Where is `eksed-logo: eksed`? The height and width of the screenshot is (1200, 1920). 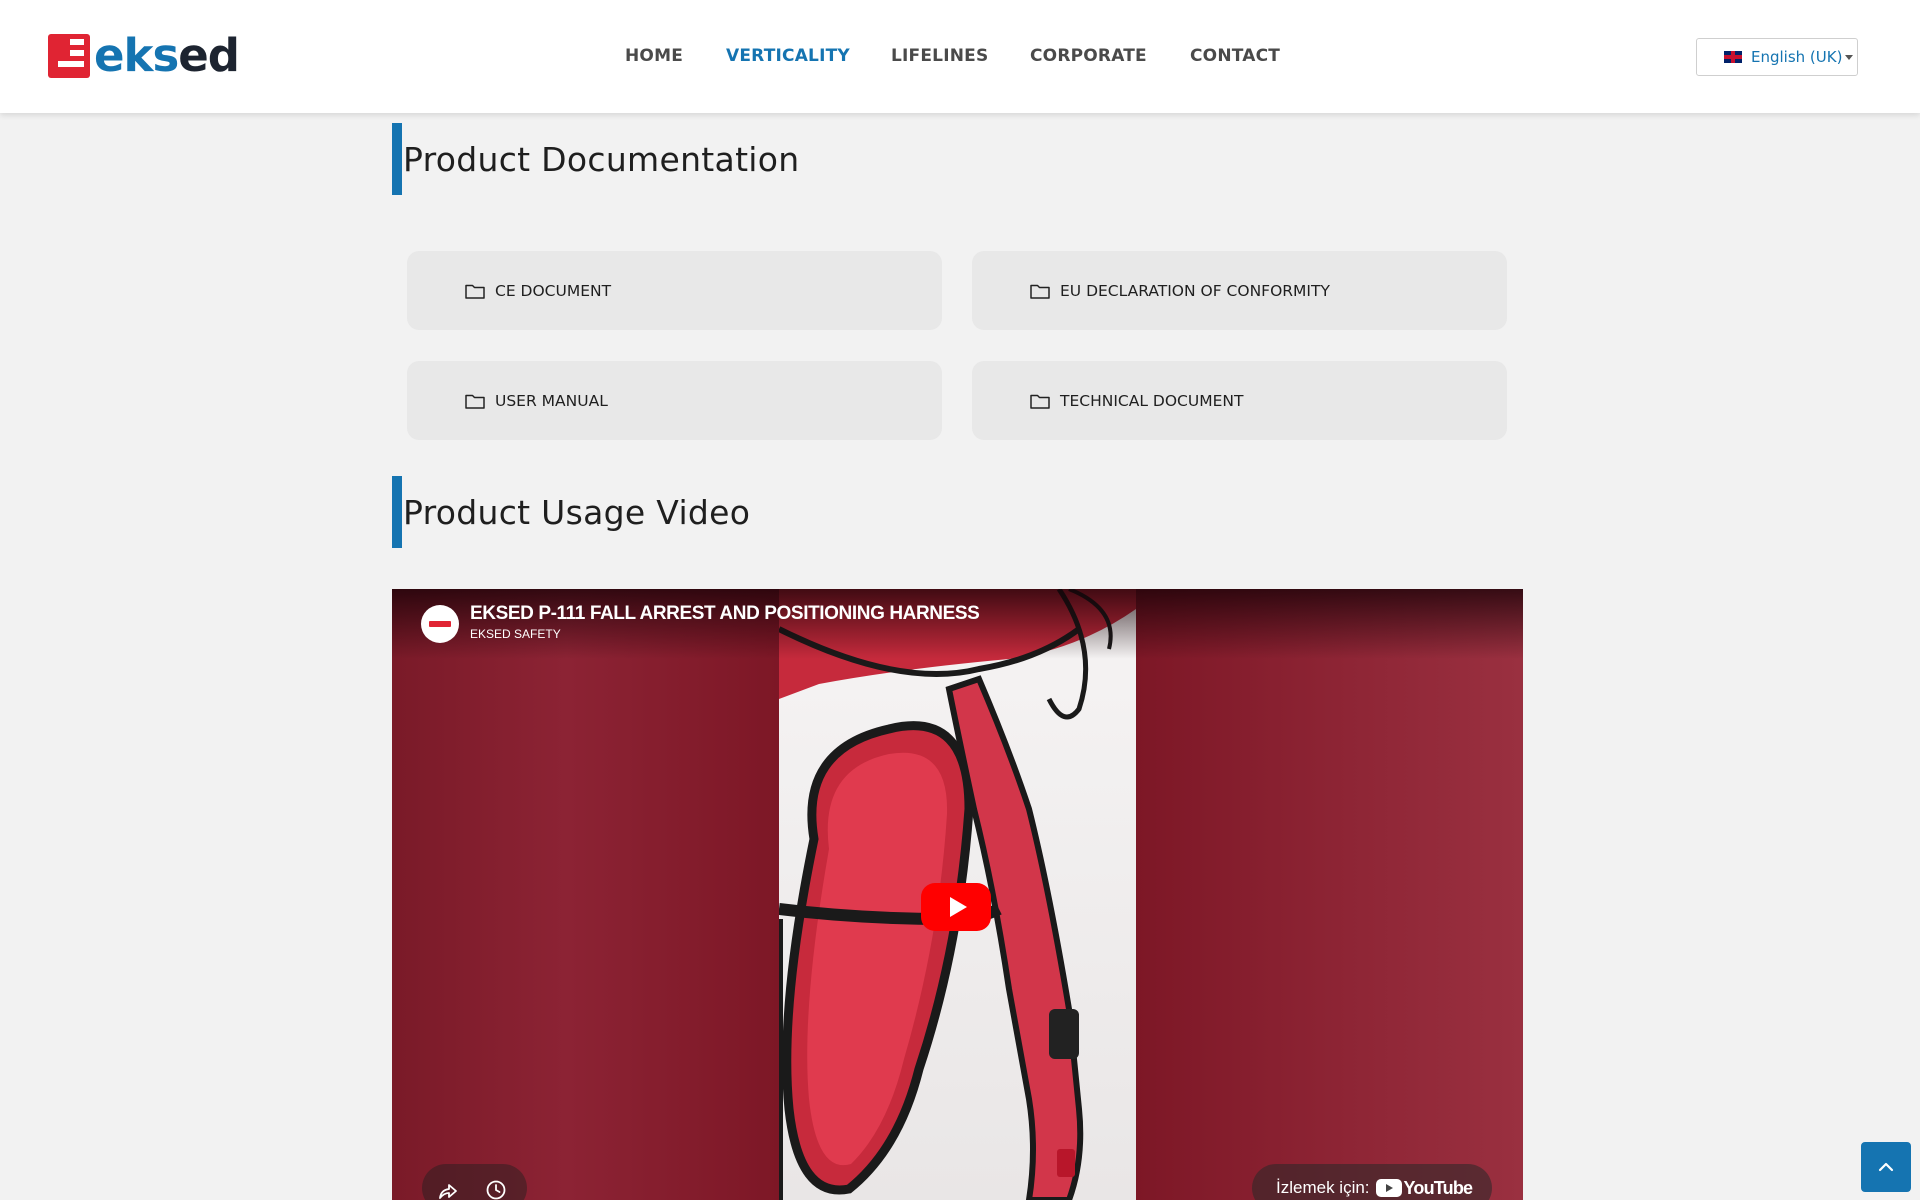 eksed-logo: eksed is located at coordinates (144, 55).